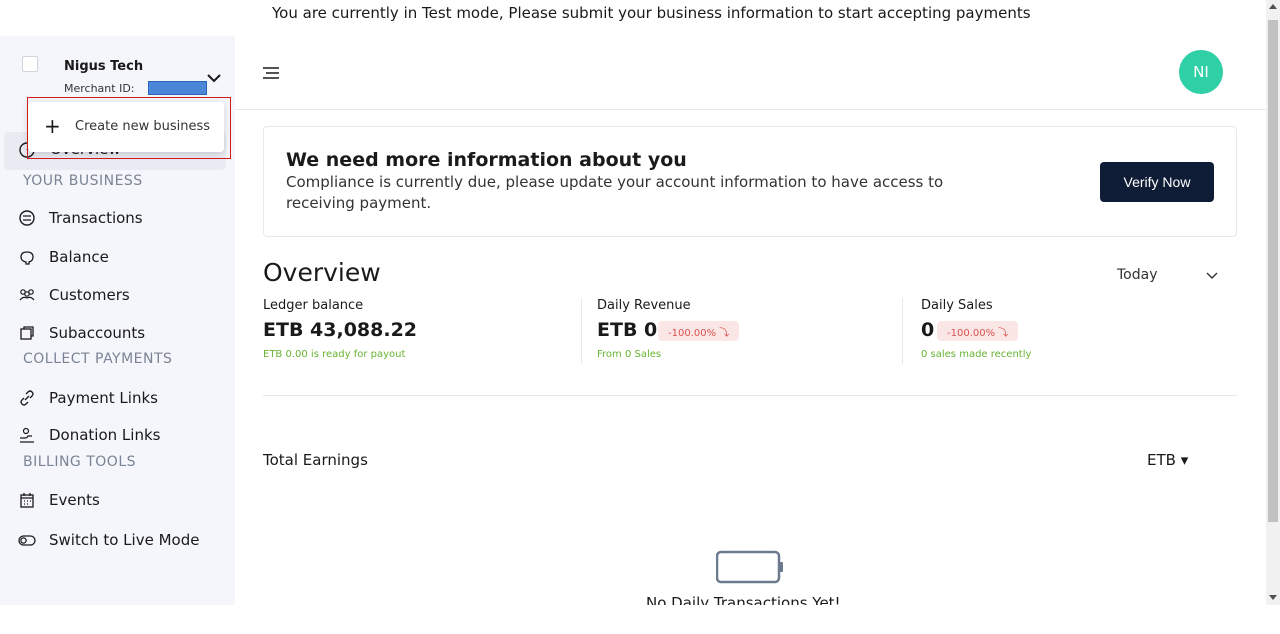  What do you see at coordinates (30, 64) in the screenshot?
I see `business-logo-placeholder` at bounding box center [30, 64].